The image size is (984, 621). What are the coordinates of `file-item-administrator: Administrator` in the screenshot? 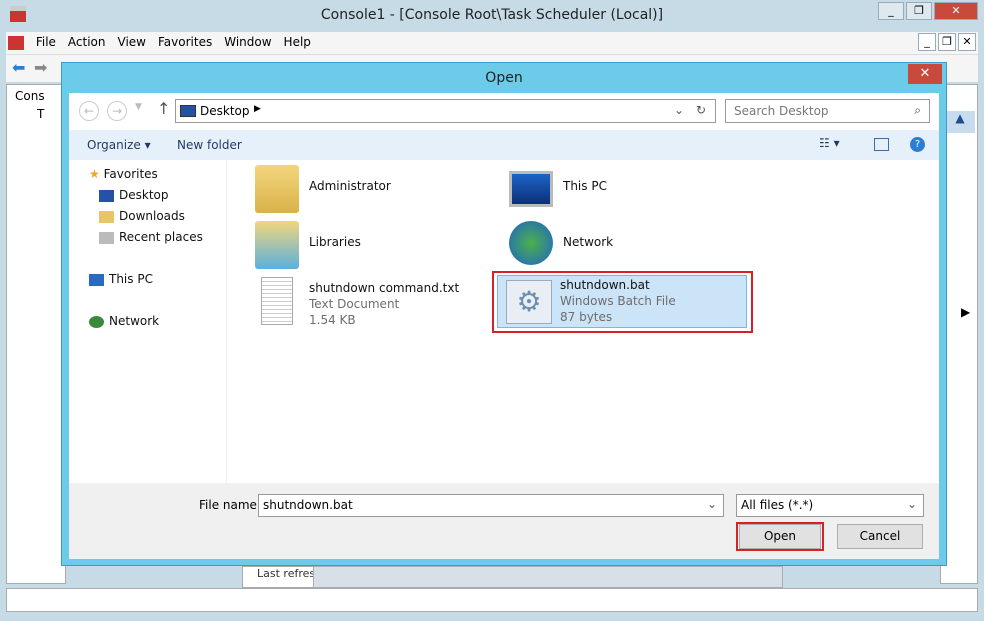 It's located at (364, 191).